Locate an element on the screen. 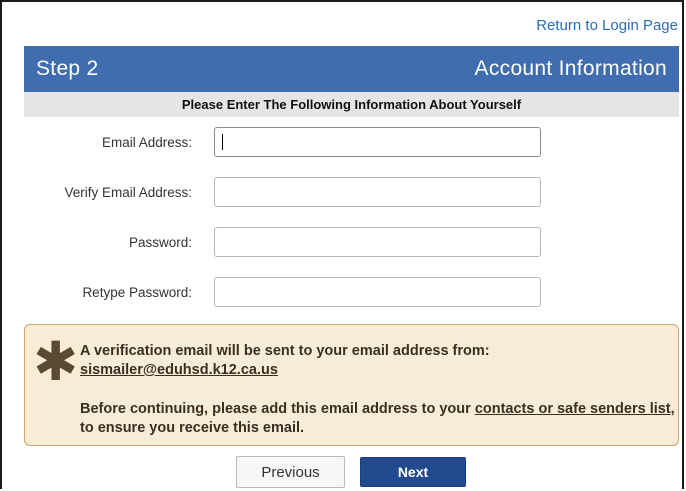 This screenshot has height=491, width=686. retype-password-row: Retype Password: is located at coordinates (351, 293).